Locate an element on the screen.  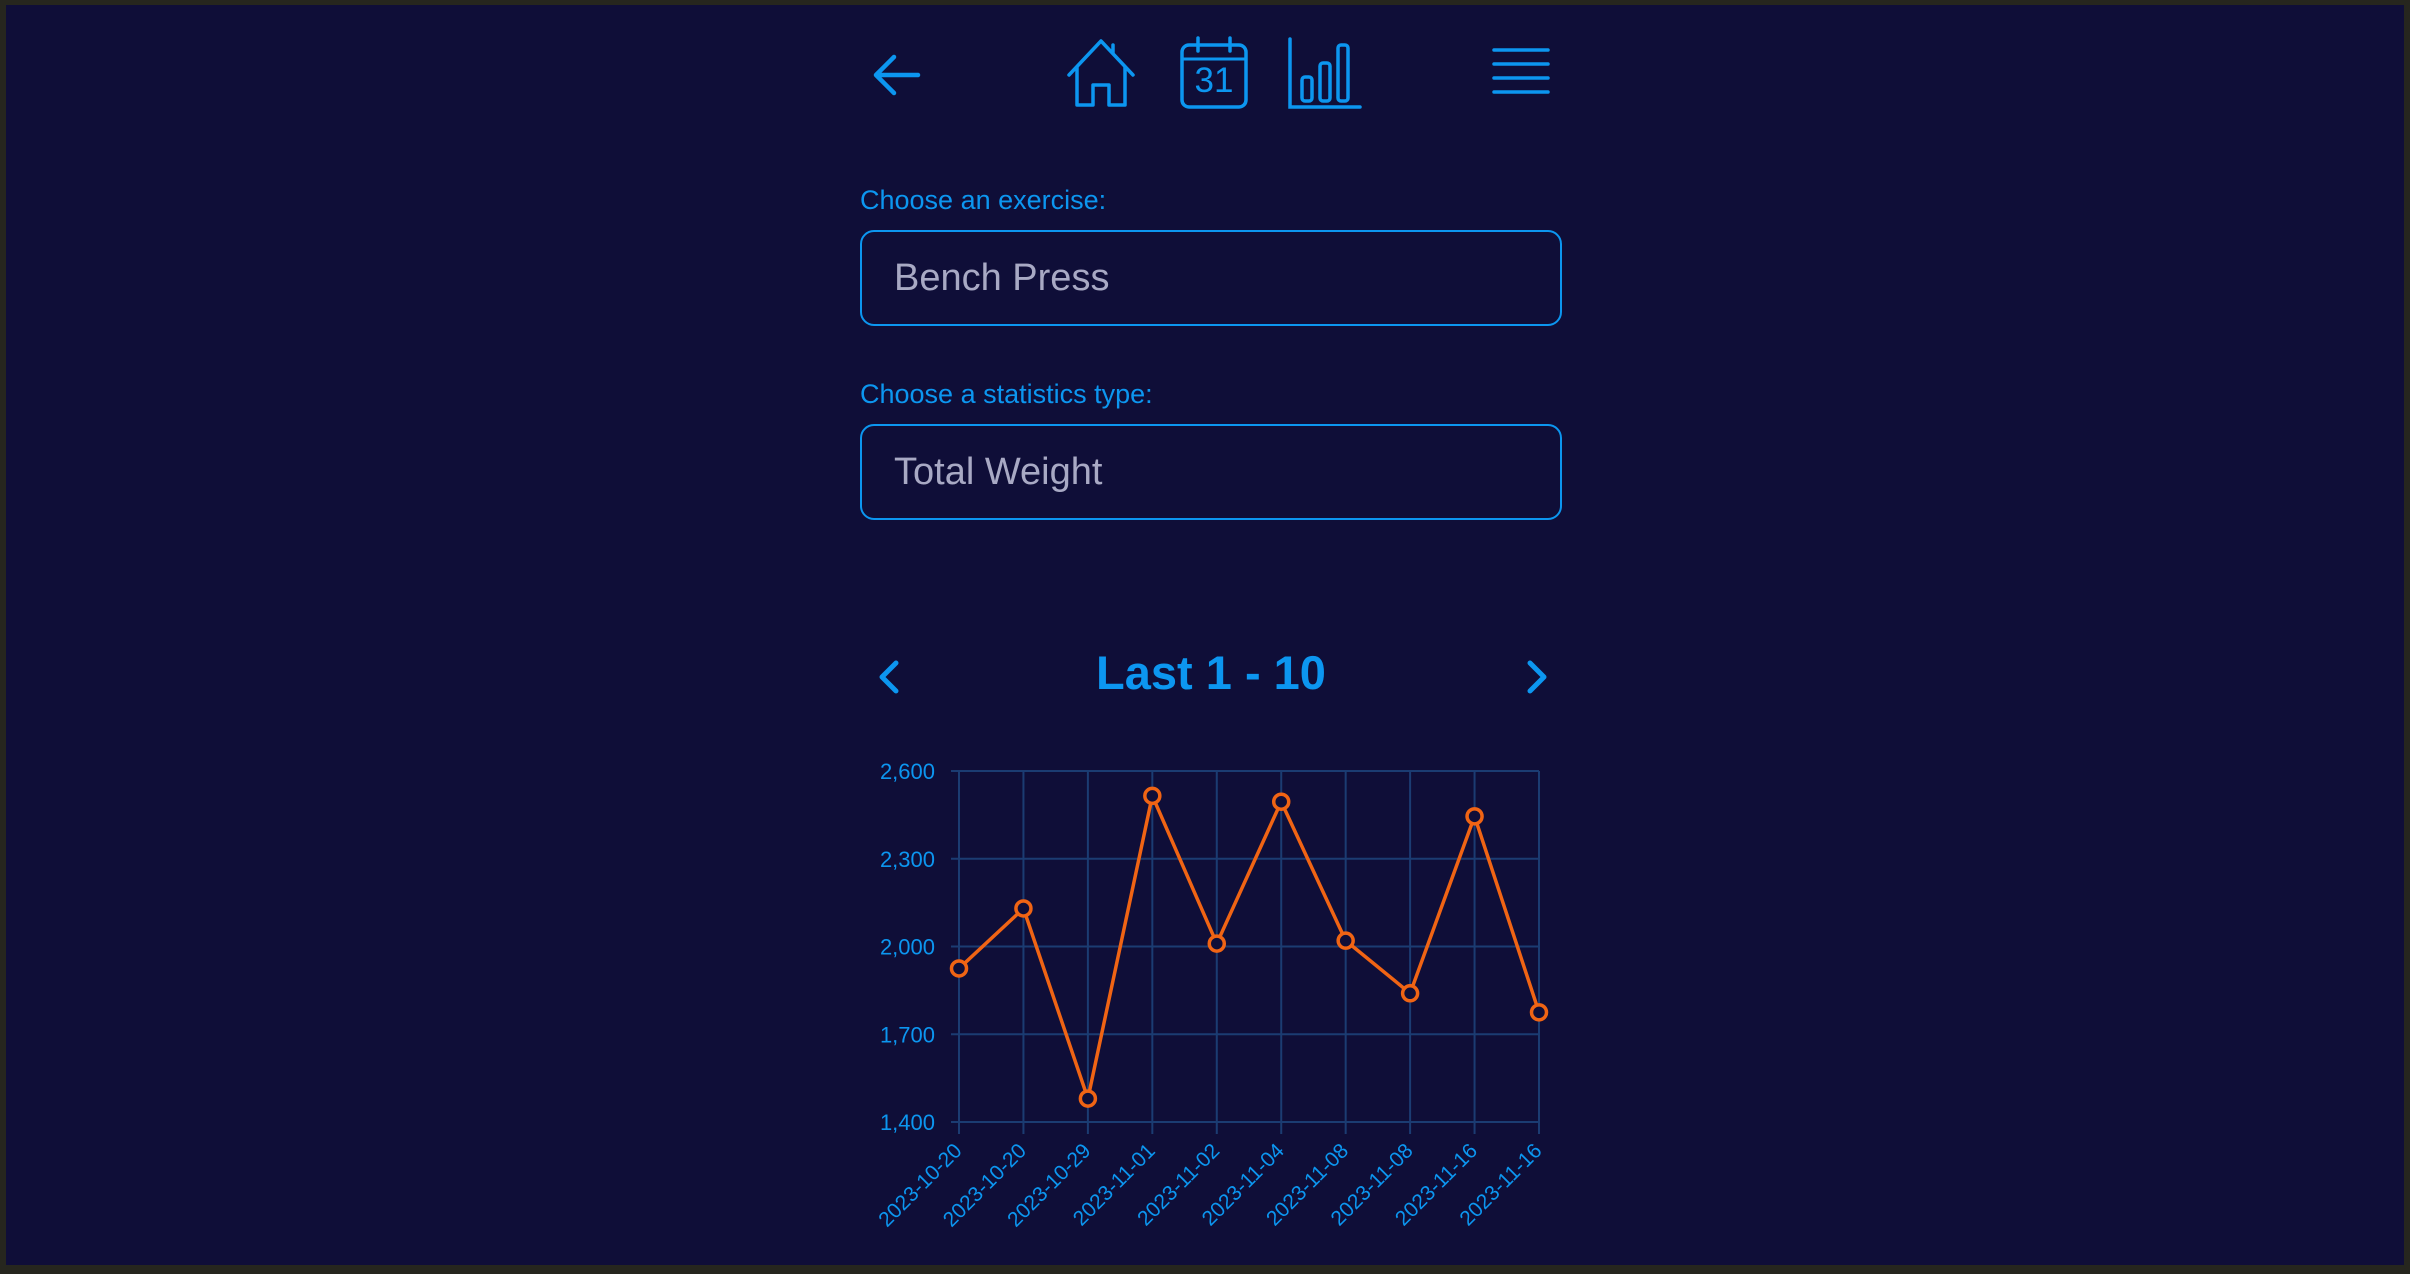
exercise-select: Bench Press is located at coordinates (1211, 278).